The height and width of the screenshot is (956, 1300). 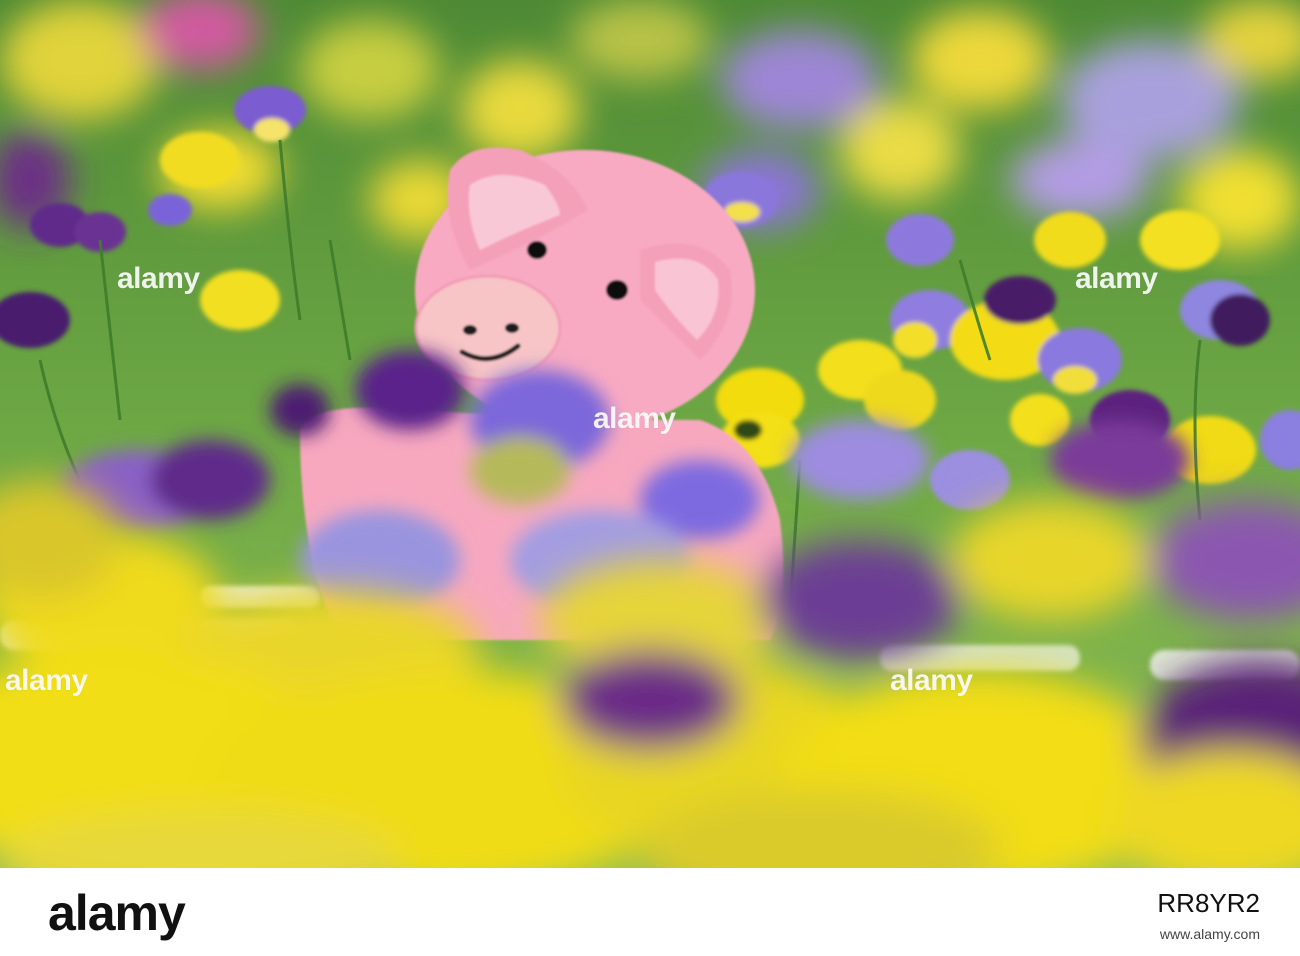 I want to click on alamy-logo: alamy, so click(x=117, y=913).